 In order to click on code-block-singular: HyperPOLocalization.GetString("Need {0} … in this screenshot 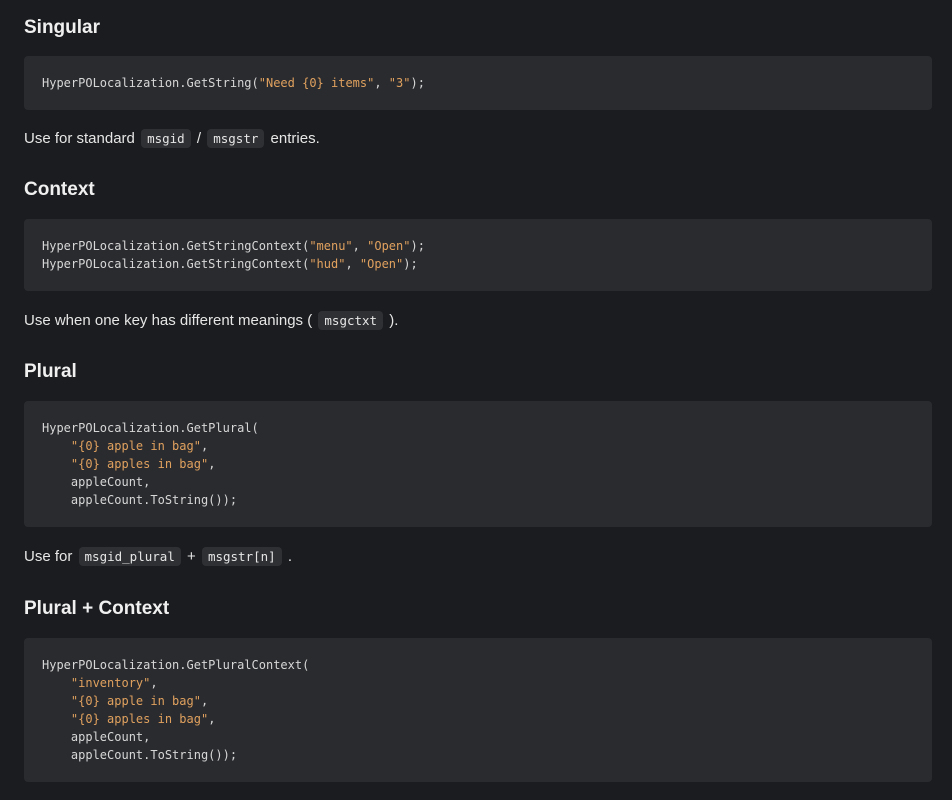, I will do `click(478, 83)`.